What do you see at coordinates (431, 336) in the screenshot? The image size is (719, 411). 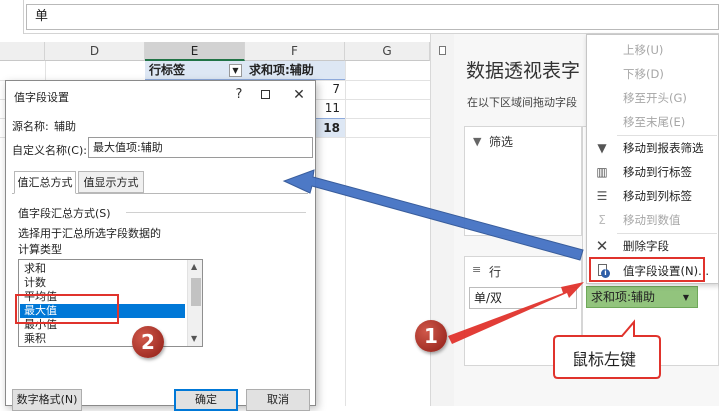 I see `step-badge-1: 1` at bounding box center [431, 336].